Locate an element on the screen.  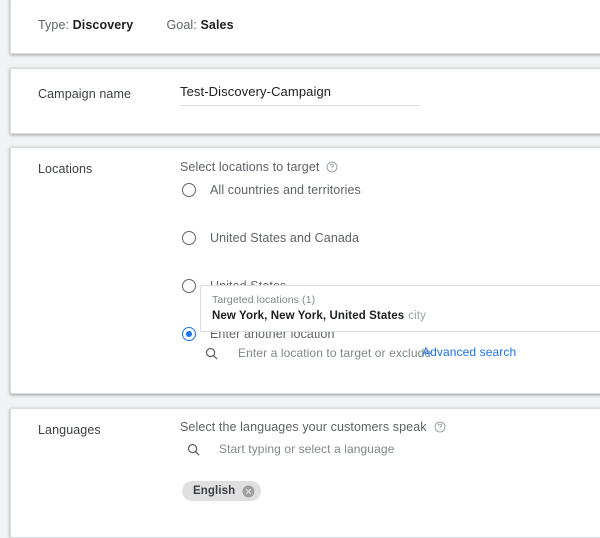
targeted-location-kind: city is located at coordinates (417, 316).